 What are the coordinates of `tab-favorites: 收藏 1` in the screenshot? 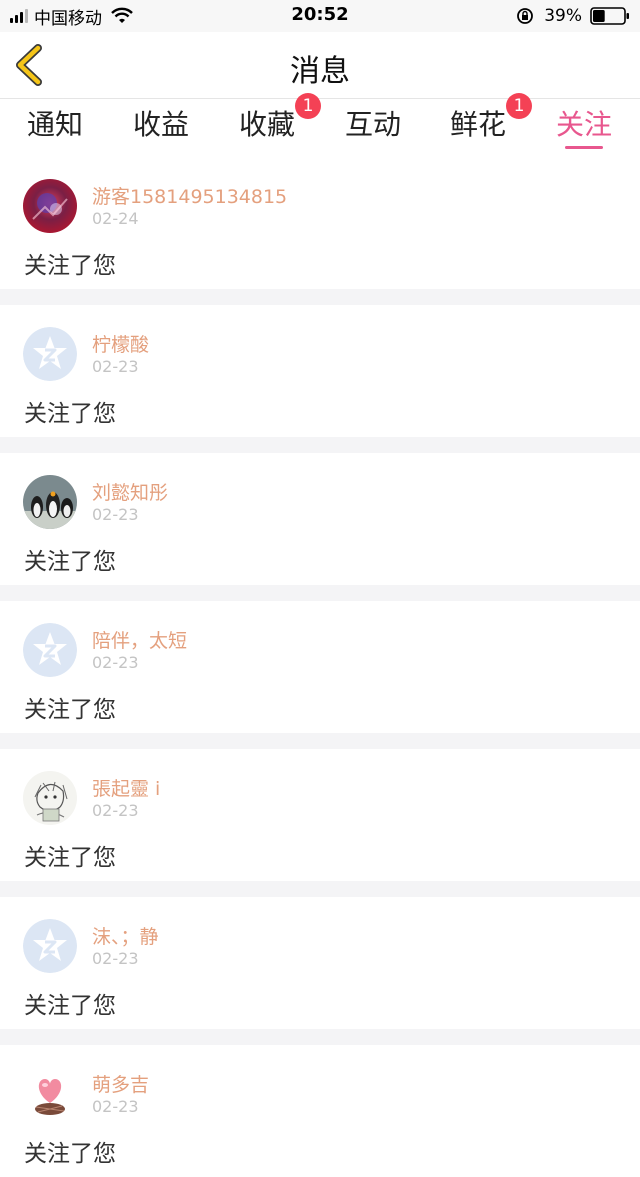 It's located at (279, 123).